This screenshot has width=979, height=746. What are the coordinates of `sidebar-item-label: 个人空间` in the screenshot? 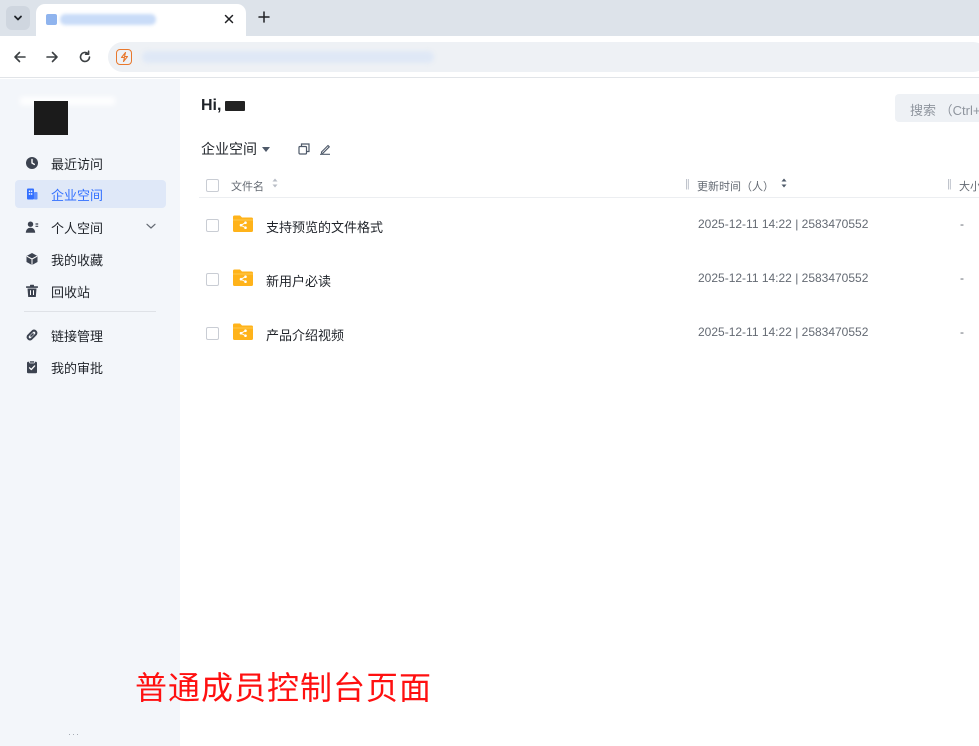 It's located at (77, 228).